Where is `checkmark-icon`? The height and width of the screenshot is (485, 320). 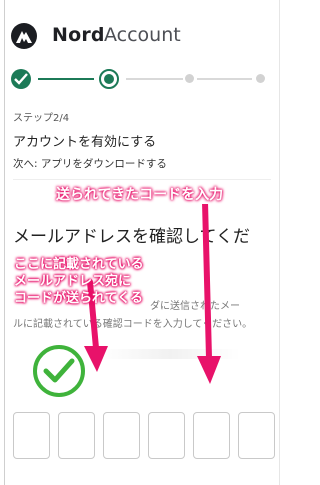
checkmark-icon is located at coordinates (59, 371).